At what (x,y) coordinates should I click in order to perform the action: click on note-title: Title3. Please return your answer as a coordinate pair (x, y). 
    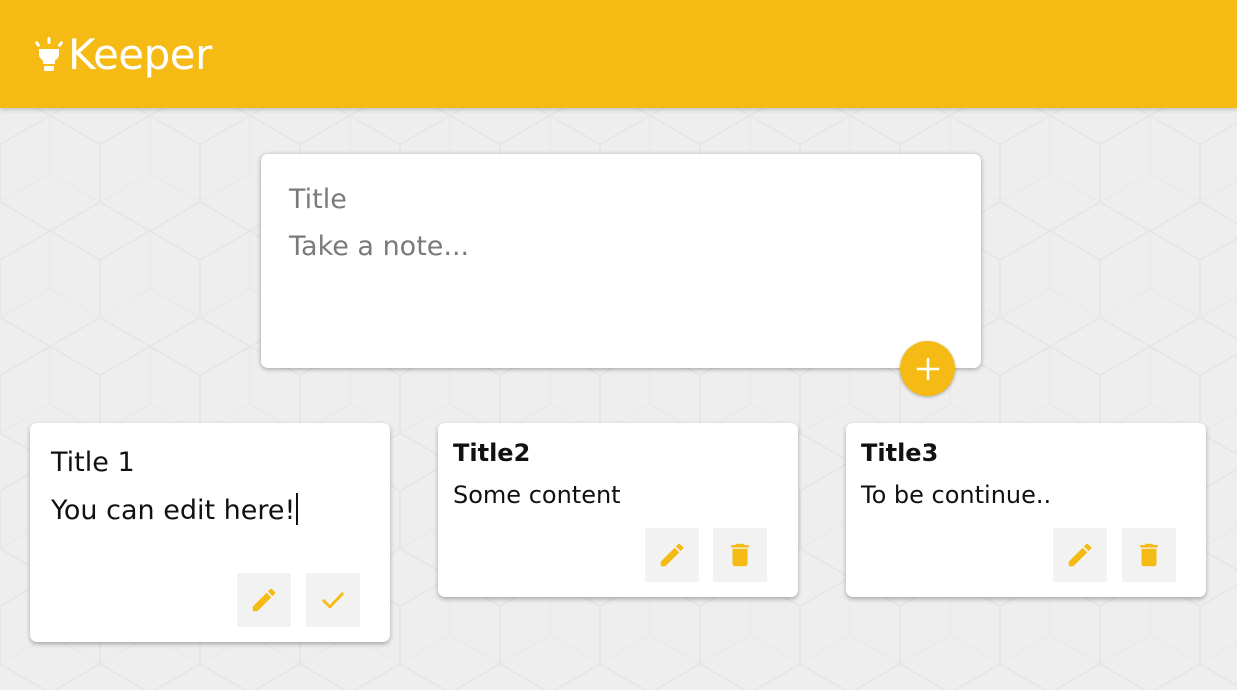
    Looking at the image, I should click on (900, 453).